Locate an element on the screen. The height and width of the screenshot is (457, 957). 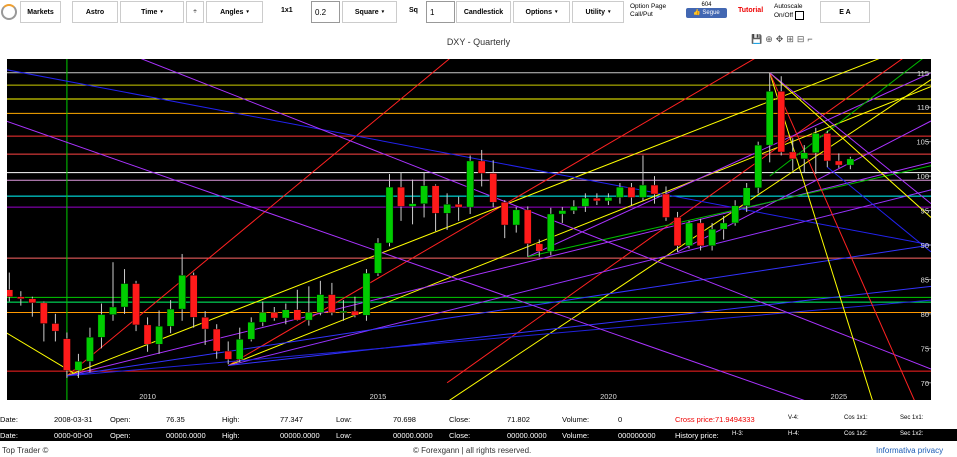
segue-button: 👍 Segue is located at coordinates (706, 13).